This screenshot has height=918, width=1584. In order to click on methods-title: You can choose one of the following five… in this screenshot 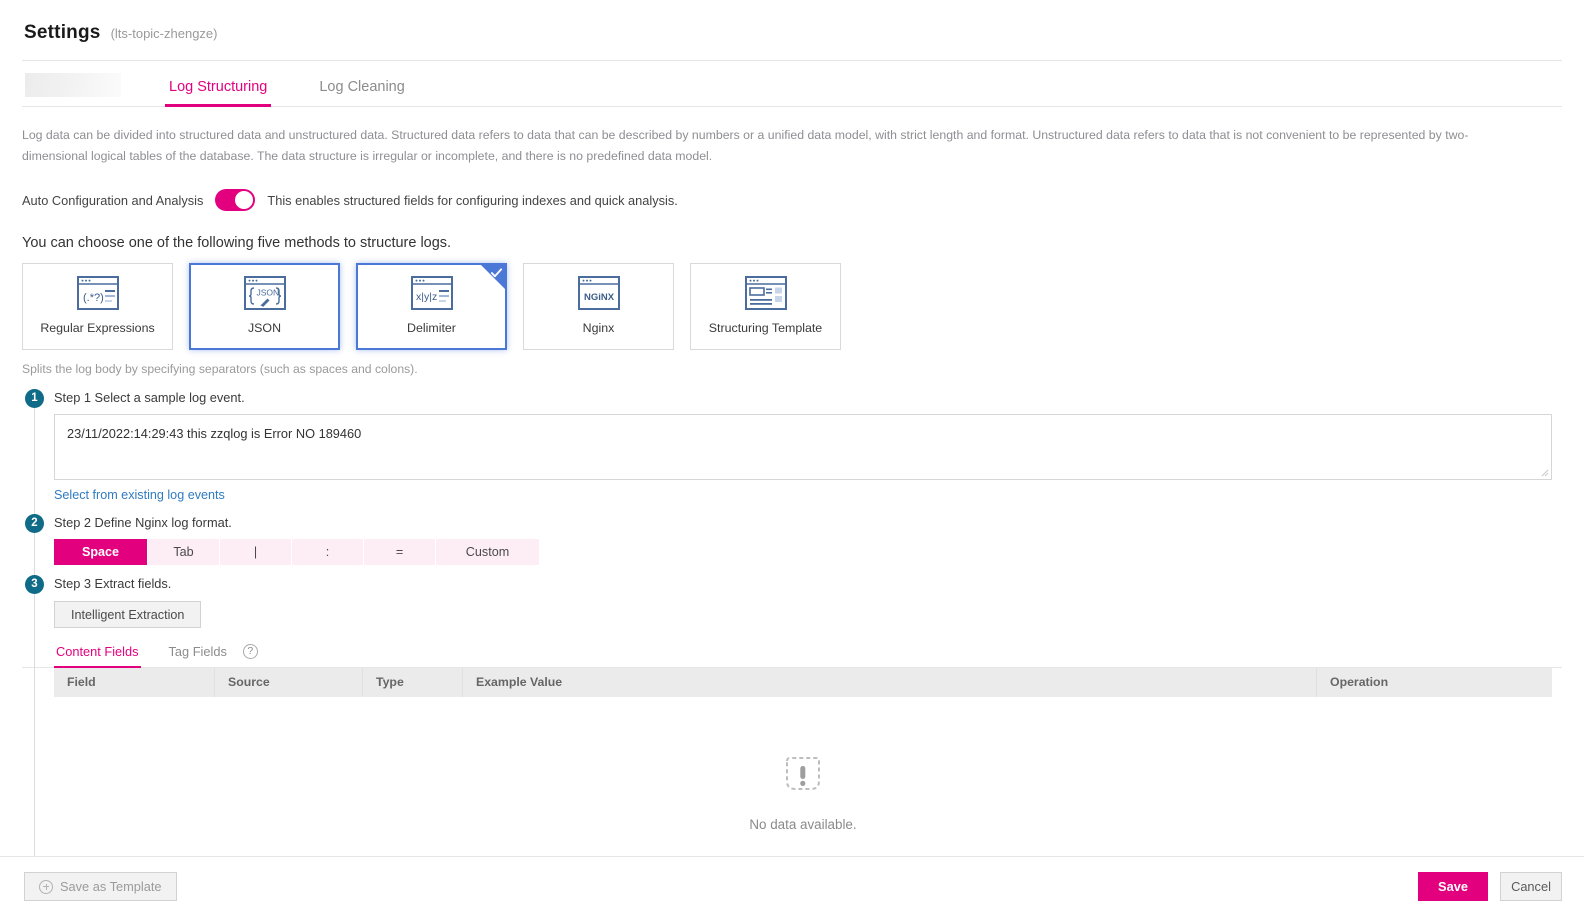, I will do `click(237, 243)`.